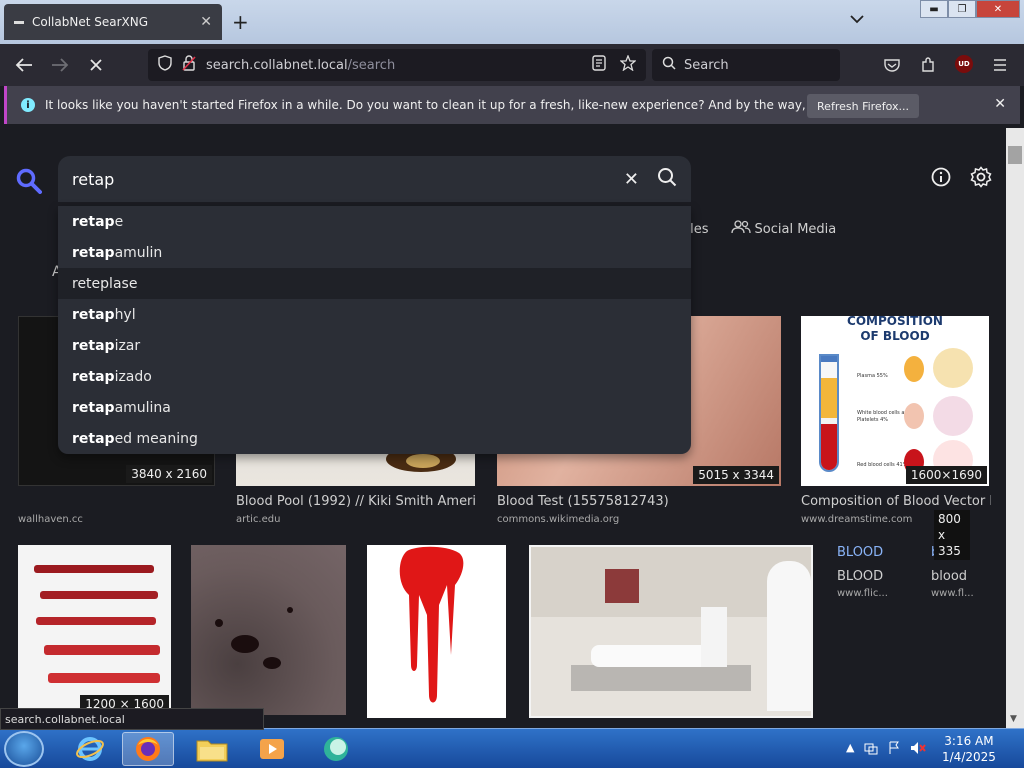 The height and width of the screenshot is (768, 1024). I want to click on url-path: /search, so click(371, 65).